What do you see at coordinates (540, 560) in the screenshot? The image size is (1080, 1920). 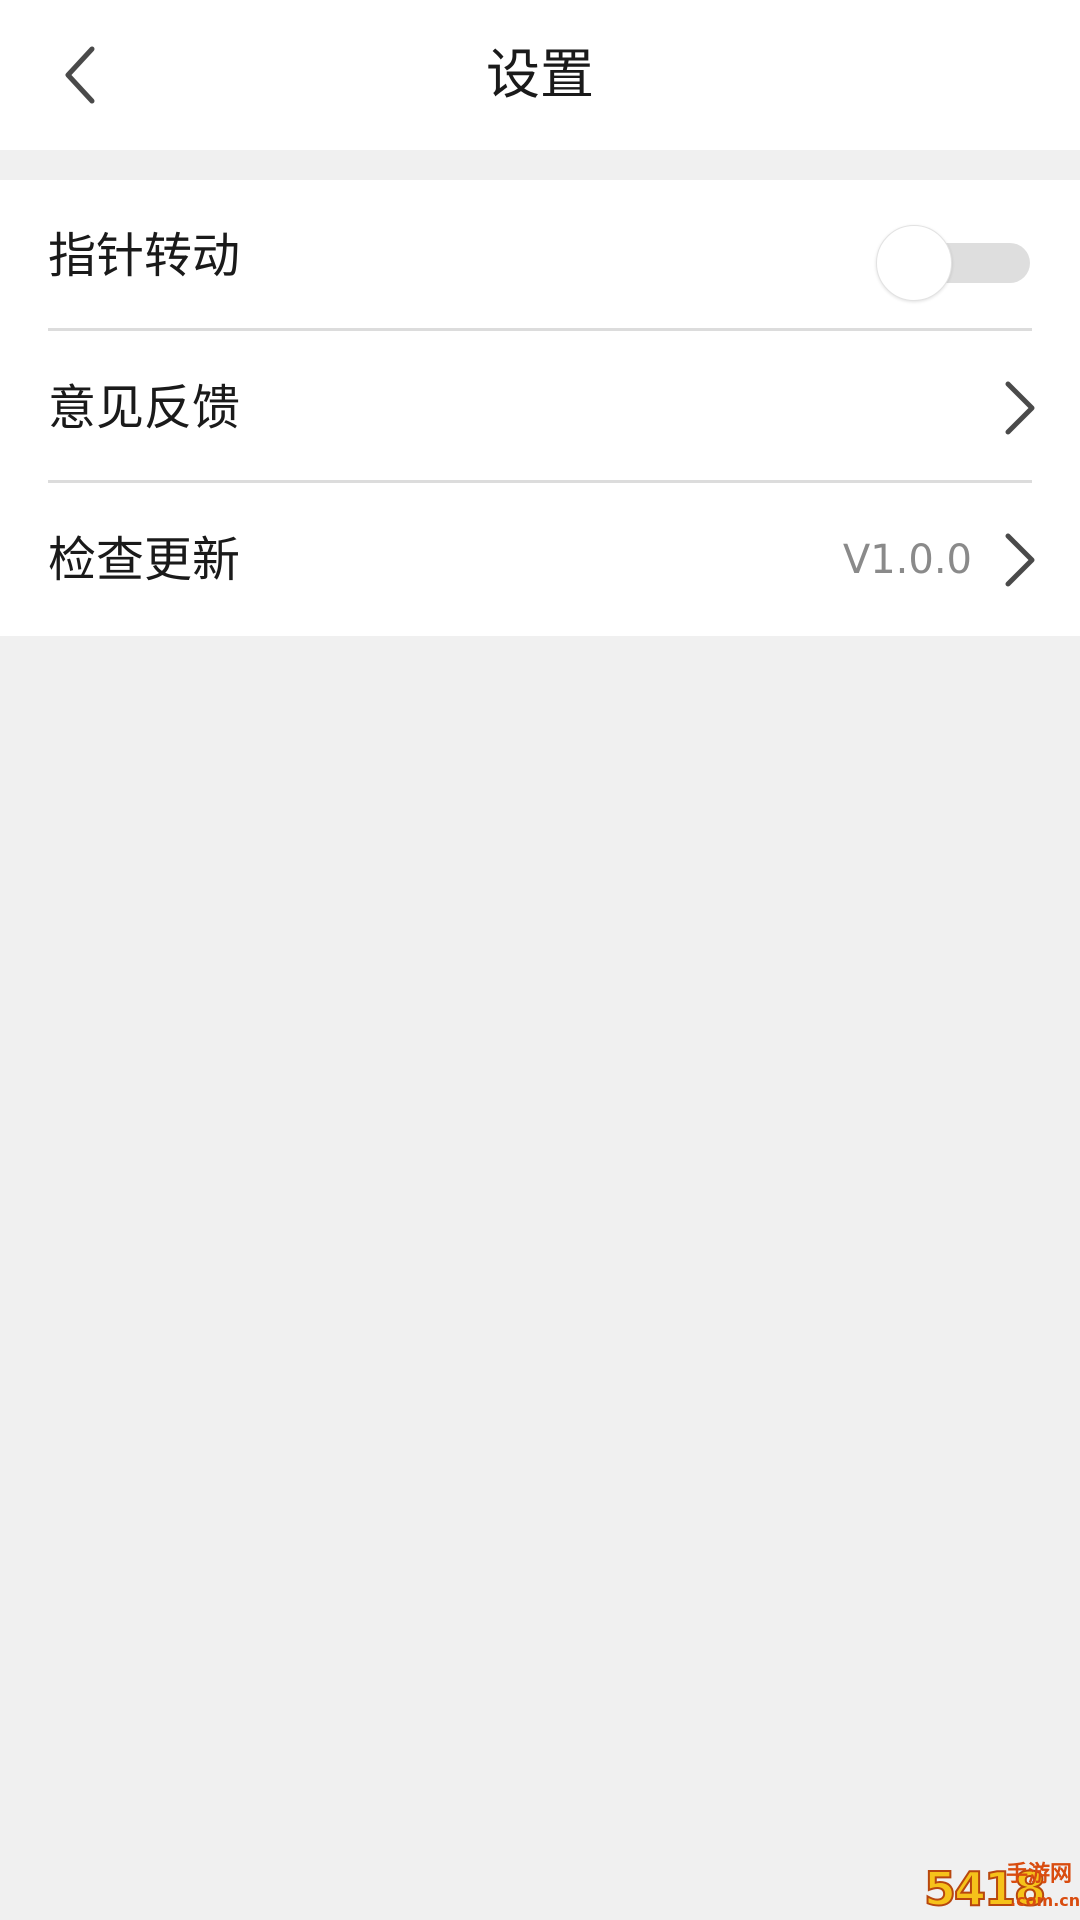 I see `setting-row-check-update: 检查更新 V1.0.0` at bounding box center [540, 560].